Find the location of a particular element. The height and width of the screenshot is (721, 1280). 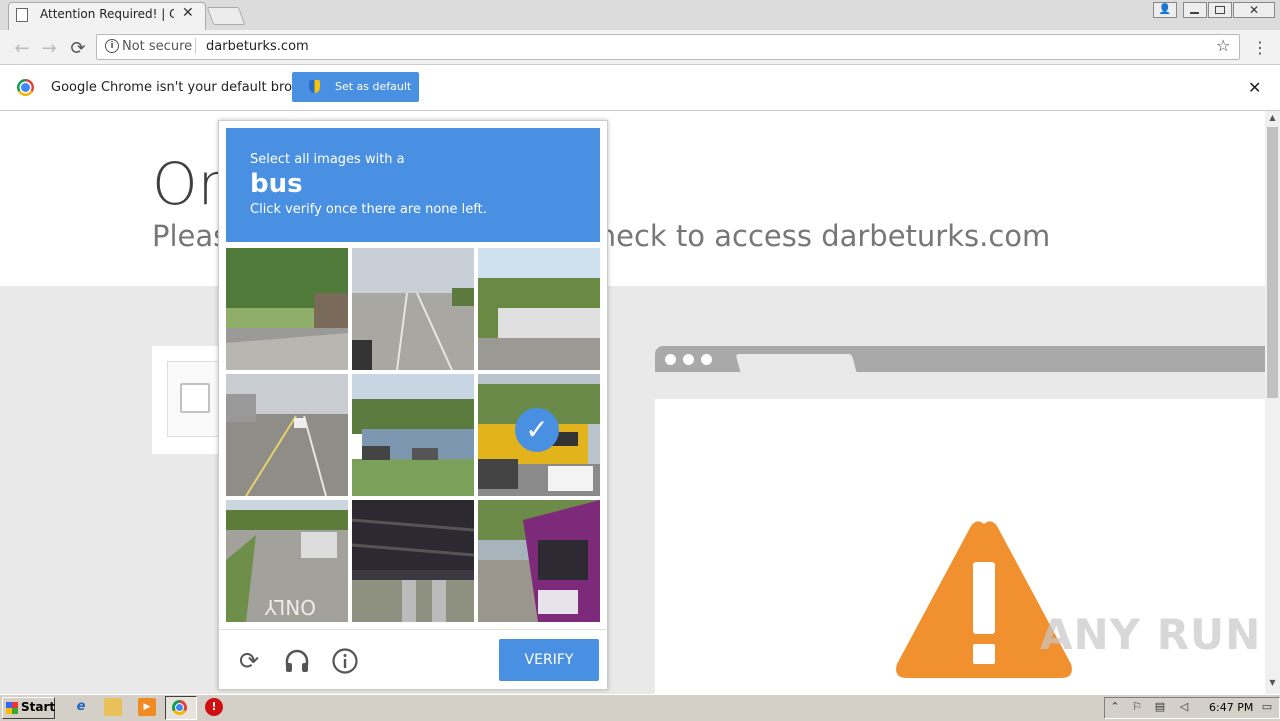

reload-challenge-icon: ⟳ is located at coordinates (249, 661).